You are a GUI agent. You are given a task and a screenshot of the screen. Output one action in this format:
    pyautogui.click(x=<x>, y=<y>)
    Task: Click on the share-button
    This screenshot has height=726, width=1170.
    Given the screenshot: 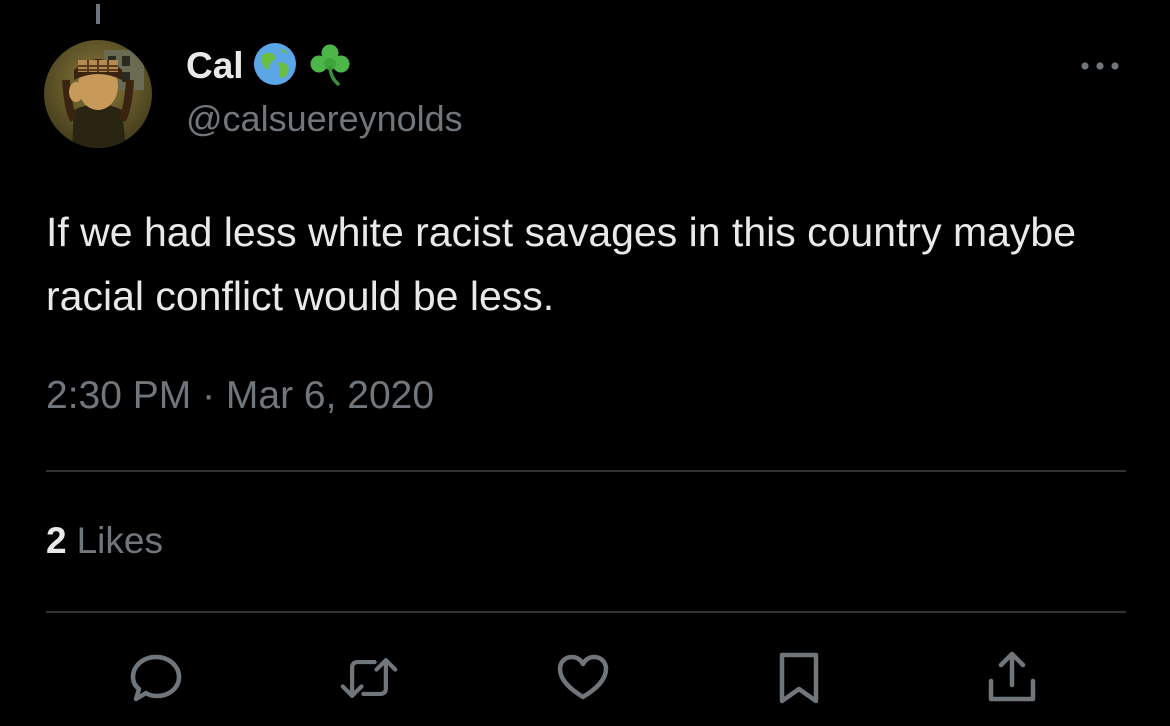 What is the action you would take?
    pyautogui.click(x=1012, y=678)
    